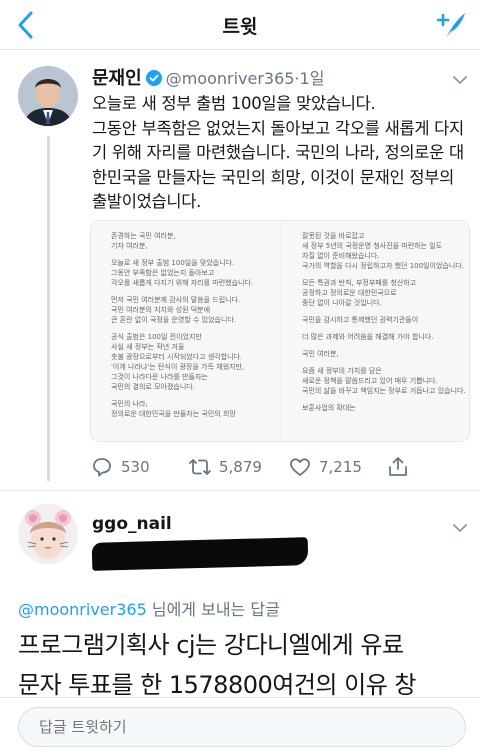 Image resolution: width=480 pixels, height=753 pixels. Describe the element at coordinates (312, 78) in the screenshot. I see `tweet-timestamp: 1일` at that location.